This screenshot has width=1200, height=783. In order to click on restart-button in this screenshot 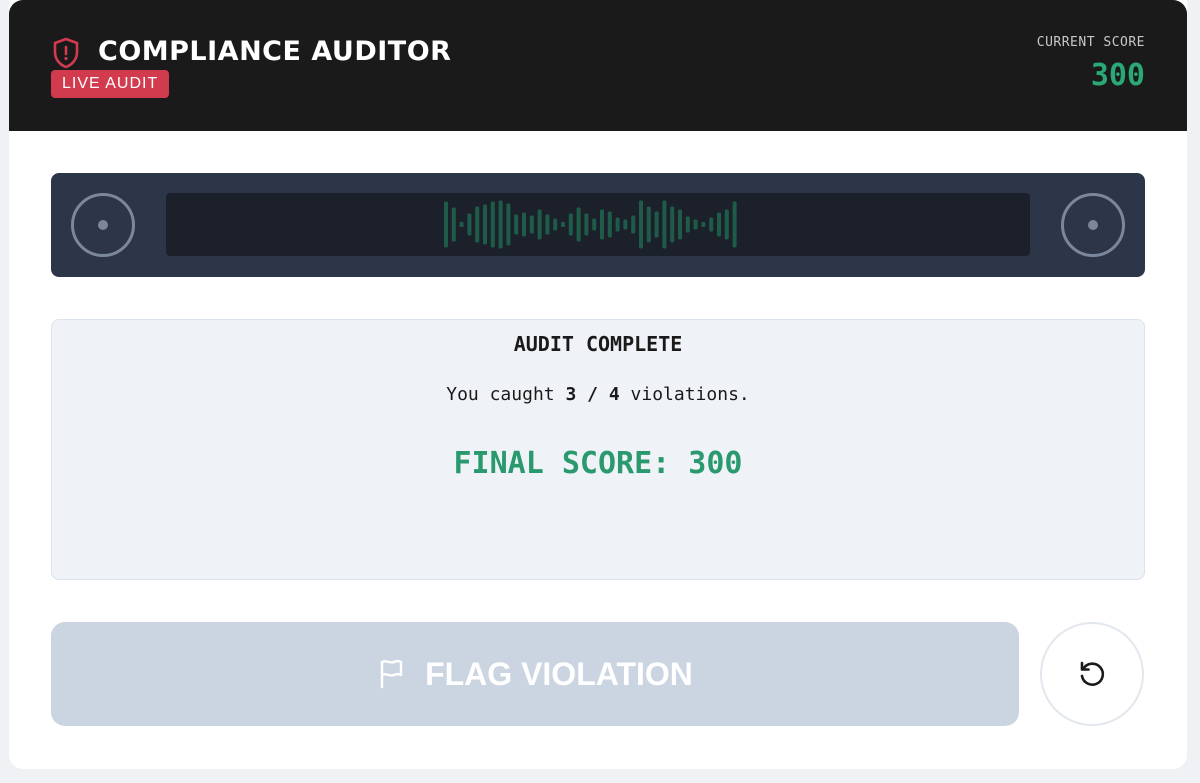, I will do `click(1092, 674)`.